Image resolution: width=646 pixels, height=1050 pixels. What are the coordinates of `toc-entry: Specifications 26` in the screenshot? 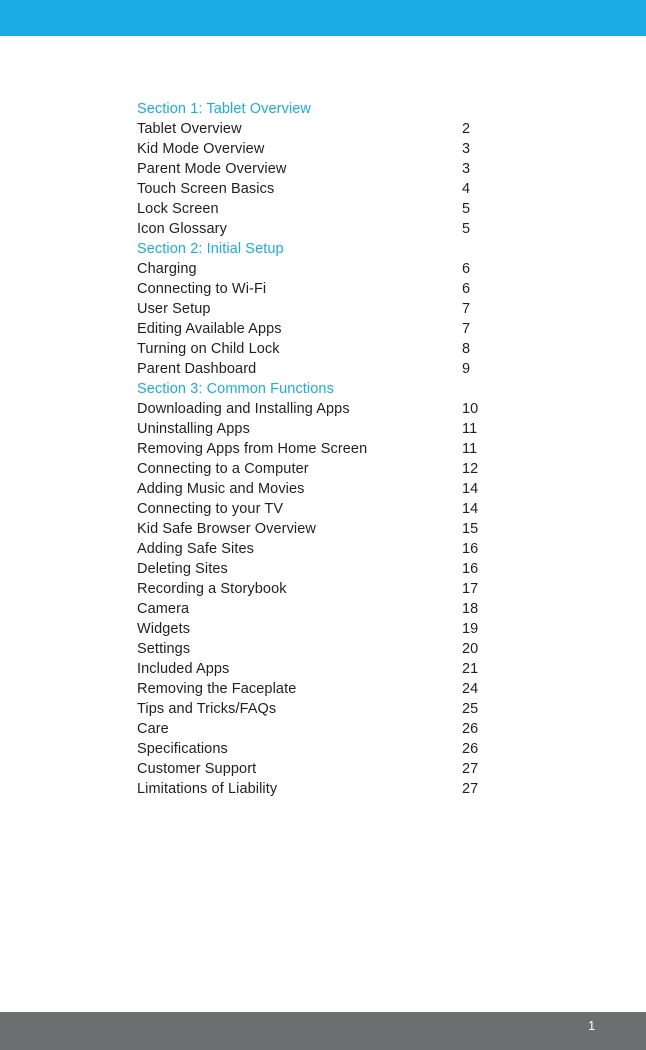 It's located at (347, 749).